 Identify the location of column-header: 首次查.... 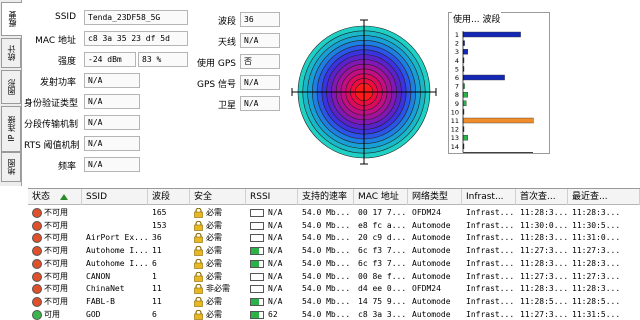
(542, 197).